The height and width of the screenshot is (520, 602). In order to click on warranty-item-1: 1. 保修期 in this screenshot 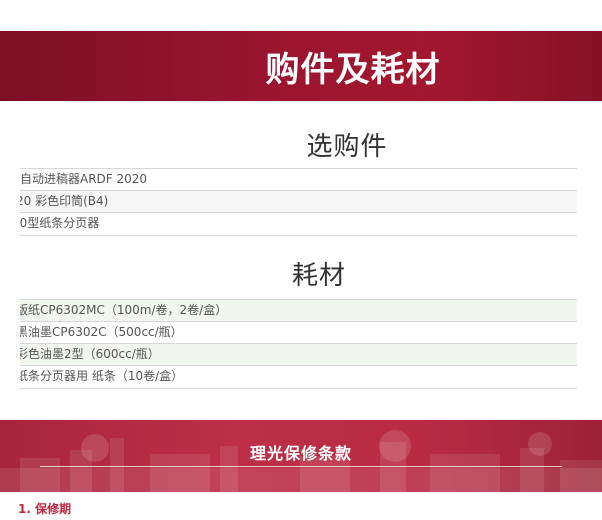, I will do `click(45, 509)`.